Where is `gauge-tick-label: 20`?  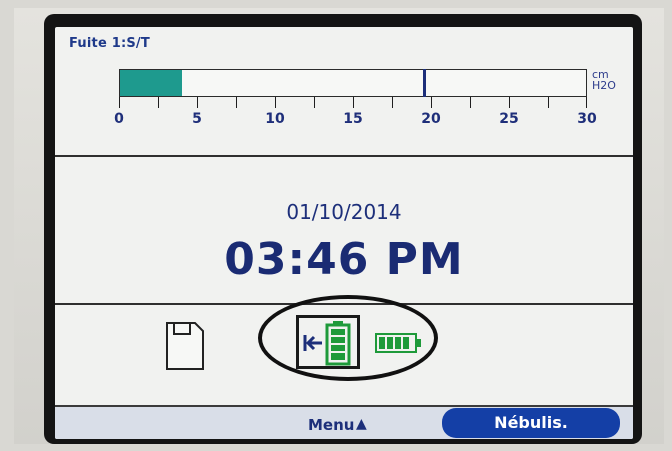
gauge-tick-label: 20 is located at coordinates (431, 119).